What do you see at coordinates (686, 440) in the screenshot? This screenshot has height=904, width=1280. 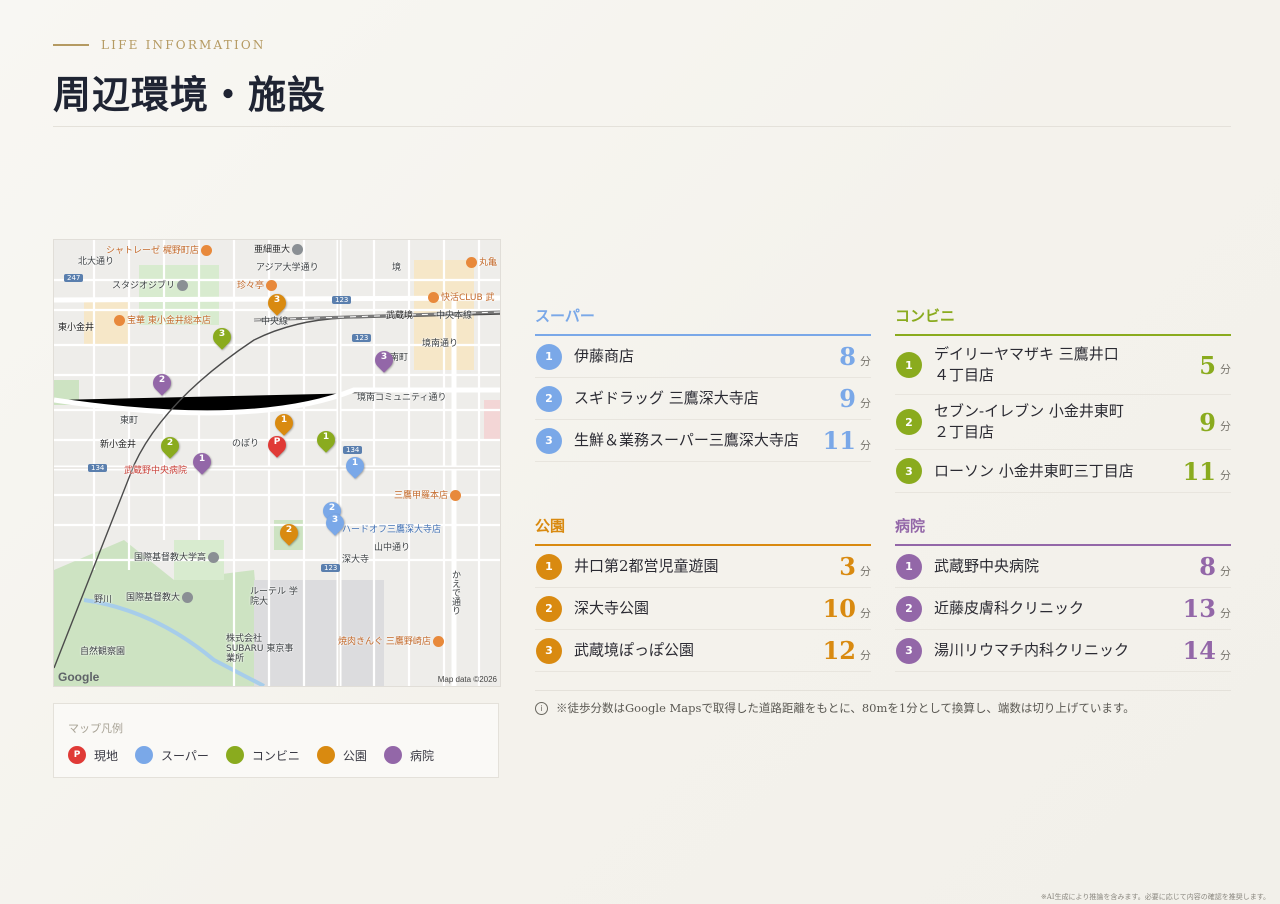 I see `facility-name: 生鮮＆業務スーパー三鷹深大寺店` at bounding box center [686, 440].